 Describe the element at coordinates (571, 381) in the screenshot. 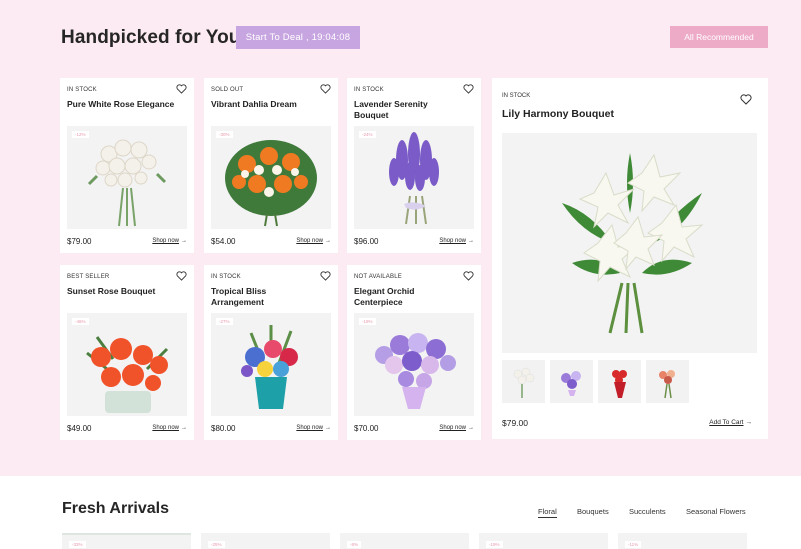

I see `thumbnail-purple-flowers` at that location.